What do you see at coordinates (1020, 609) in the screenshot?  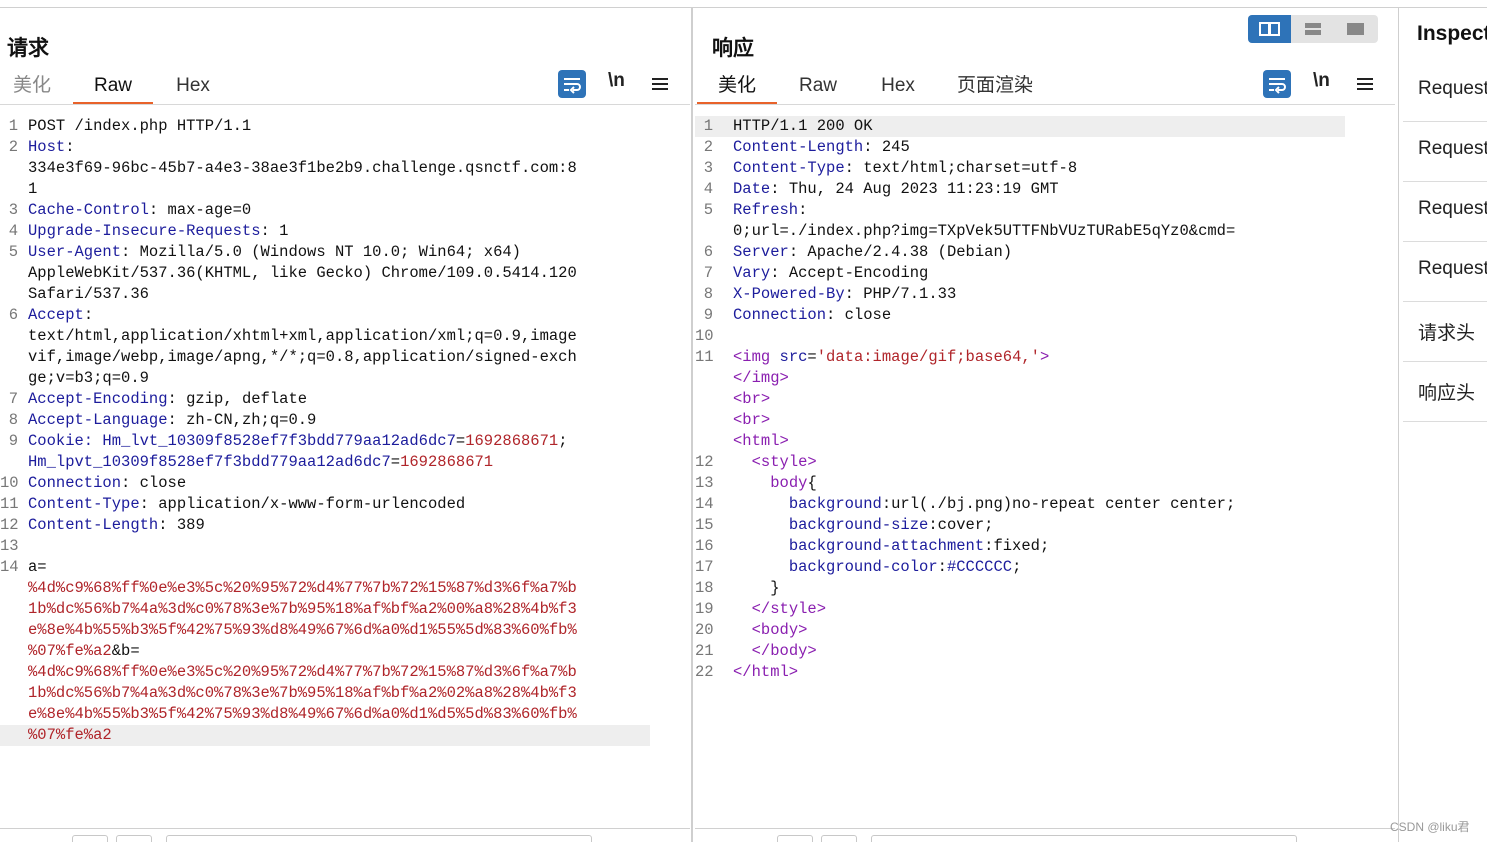 I see `code-line: 19 </style>` at bounding box center [1020, 609].